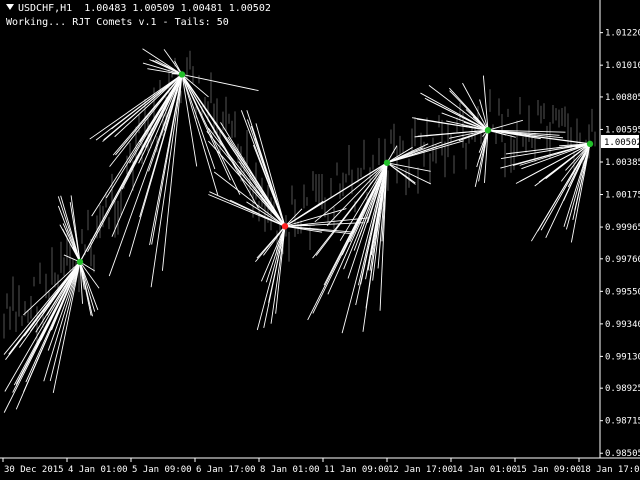  I want to click on x-tick-label: 12 Jan 17:00, so click(420, 470).